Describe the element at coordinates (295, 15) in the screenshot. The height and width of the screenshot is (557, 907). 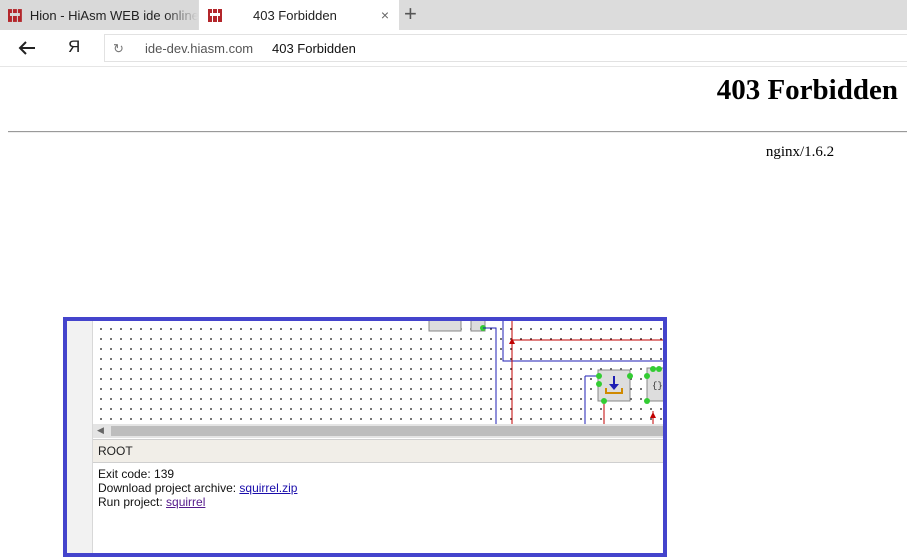
I see `tab-label: 403 Forbidden` at that location.